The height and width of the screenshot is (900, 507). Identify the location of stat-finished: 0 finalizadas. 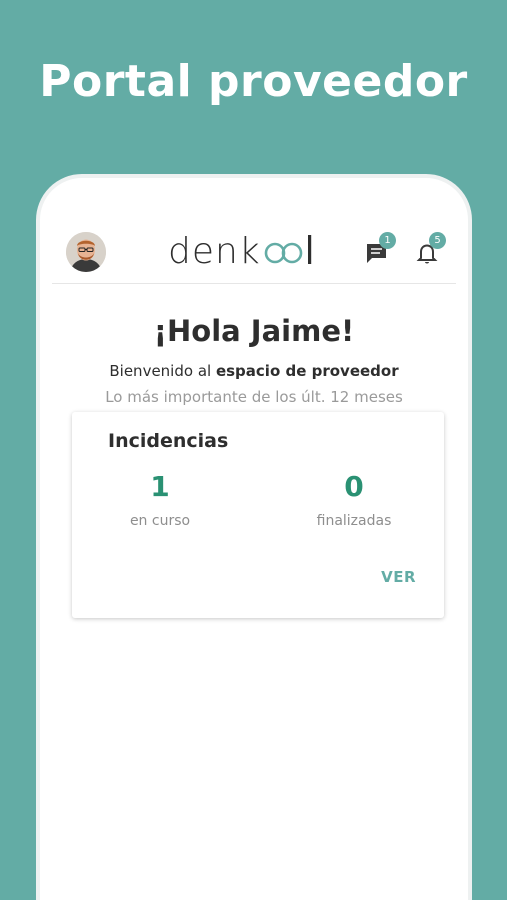
(354, 499).